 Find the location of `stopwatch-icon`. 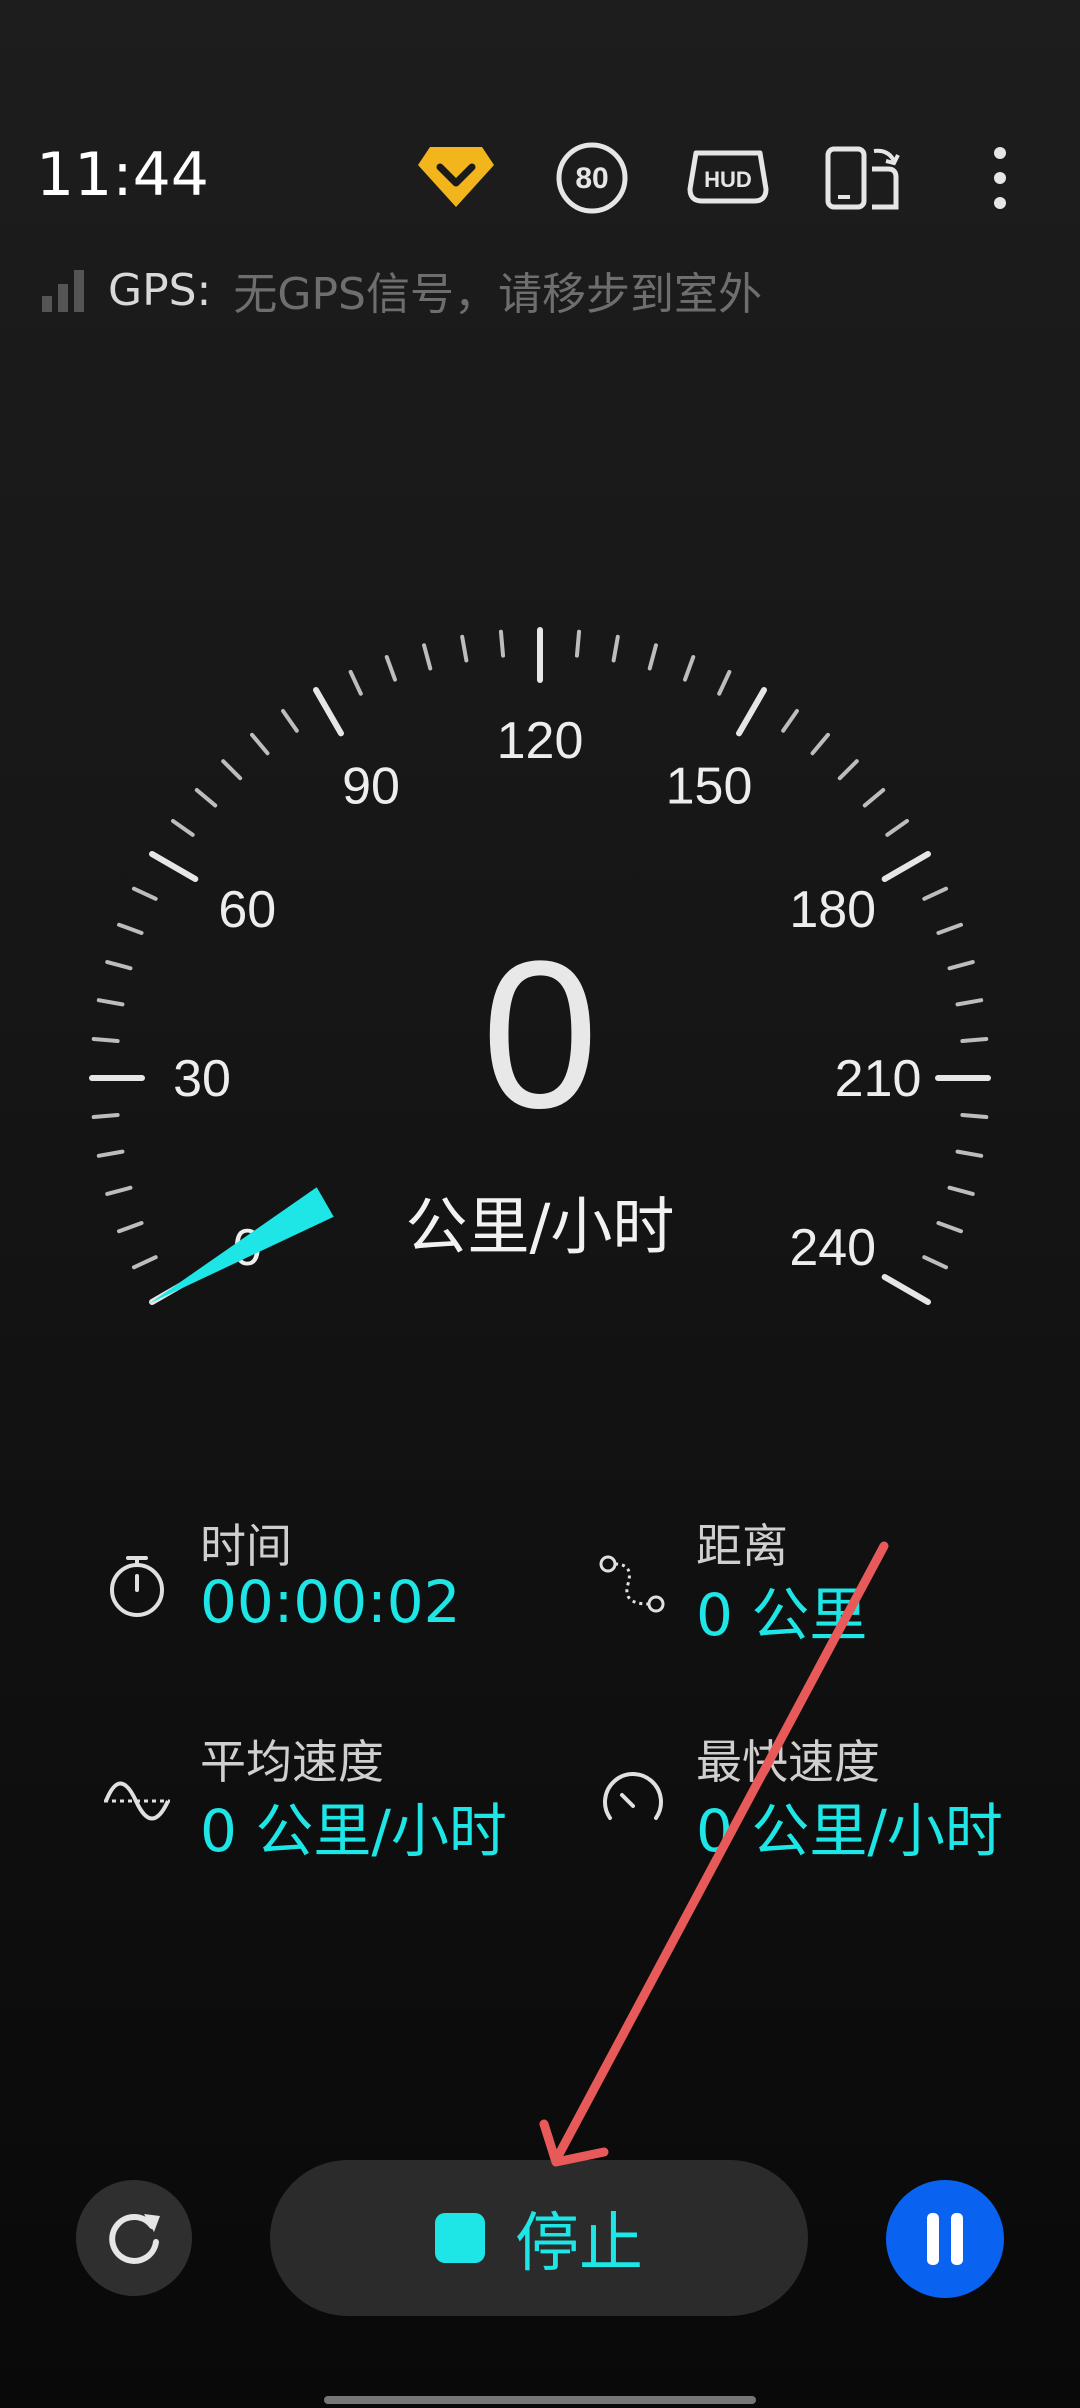

stopwatch-icon is located at coordinates (137, 1586).